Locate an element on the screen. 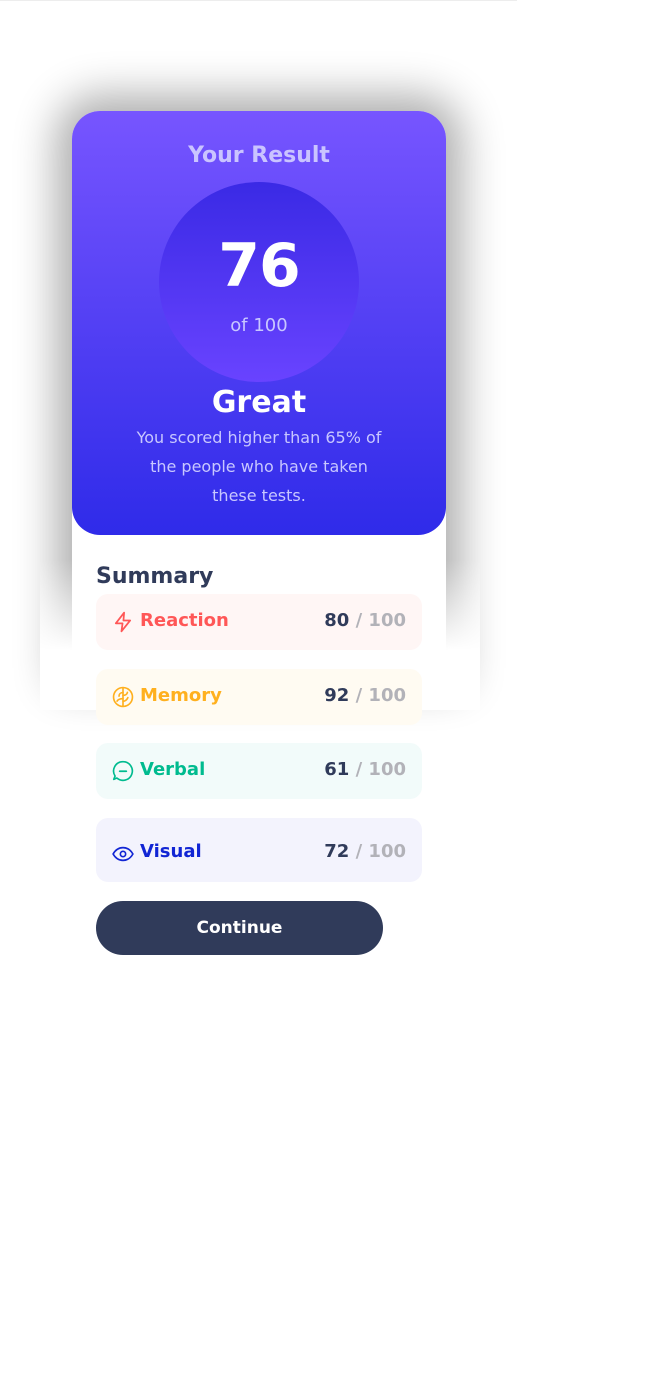  summary-item-visual: Visual 72 / 100 is located at coordinates (259, 850).